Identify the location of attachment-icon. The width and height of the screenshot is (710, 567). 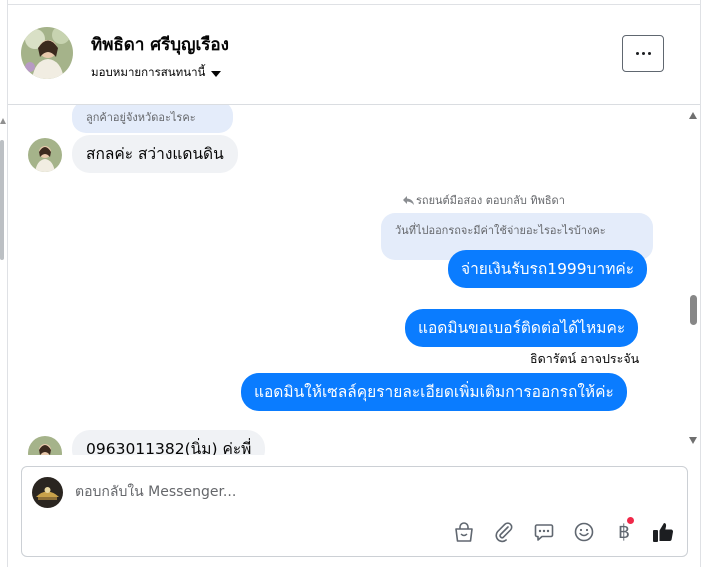
(504, 532).